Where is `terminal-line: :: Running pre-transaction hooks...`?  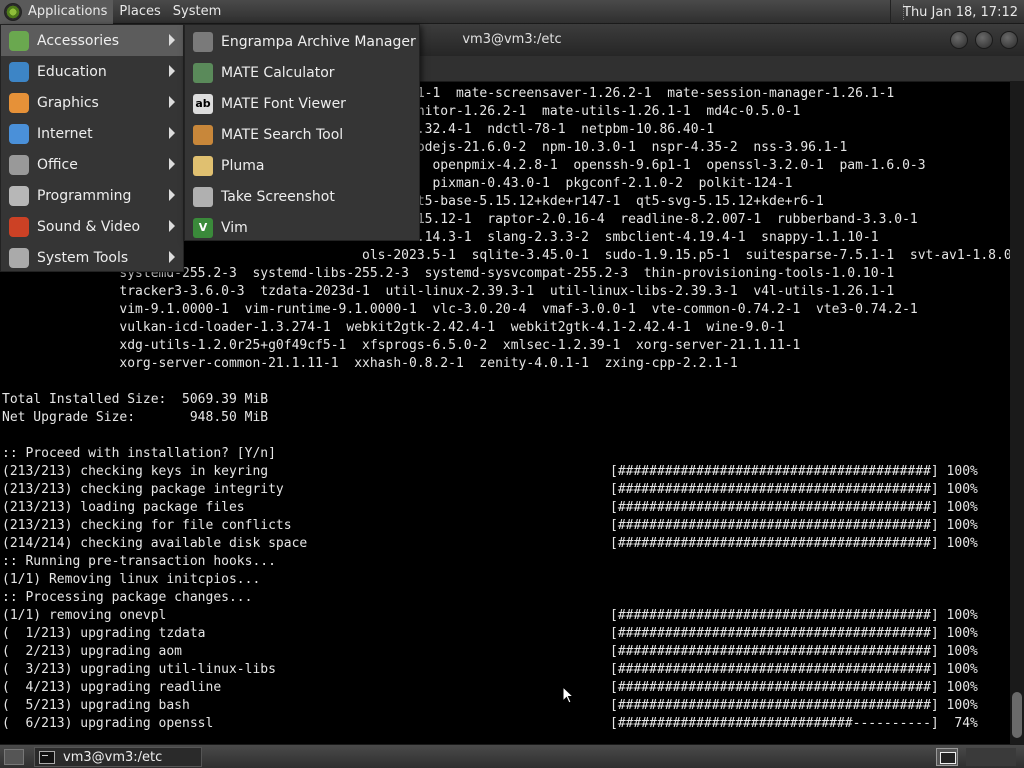
terminal-line: :: Running pre-transaction hooks... is located at coordinates (506, 562).